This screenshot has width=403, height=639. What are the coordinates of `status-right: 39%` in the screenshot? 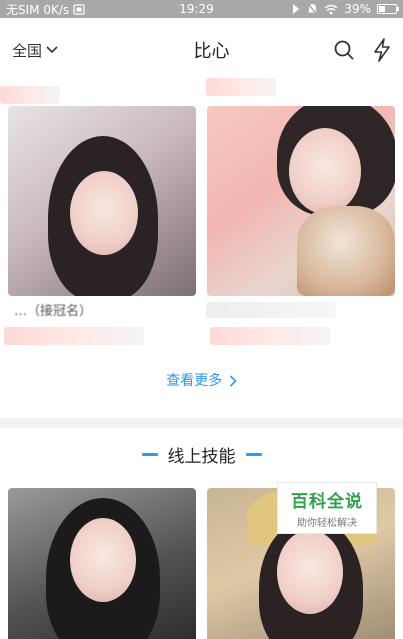 It's located at (333, 9).